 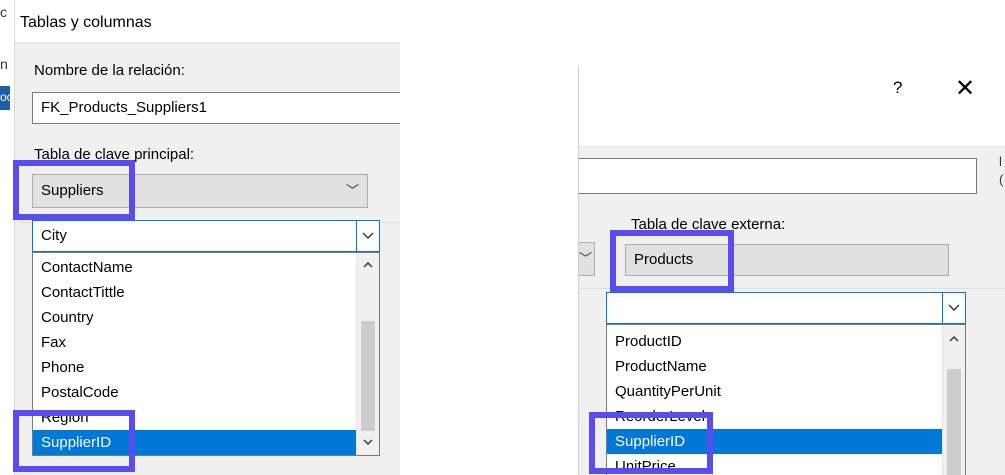 What do you see at coordinates (206, 342) in the screenshot?
I see `list-item: Fax` at bounding box center [206, 342].